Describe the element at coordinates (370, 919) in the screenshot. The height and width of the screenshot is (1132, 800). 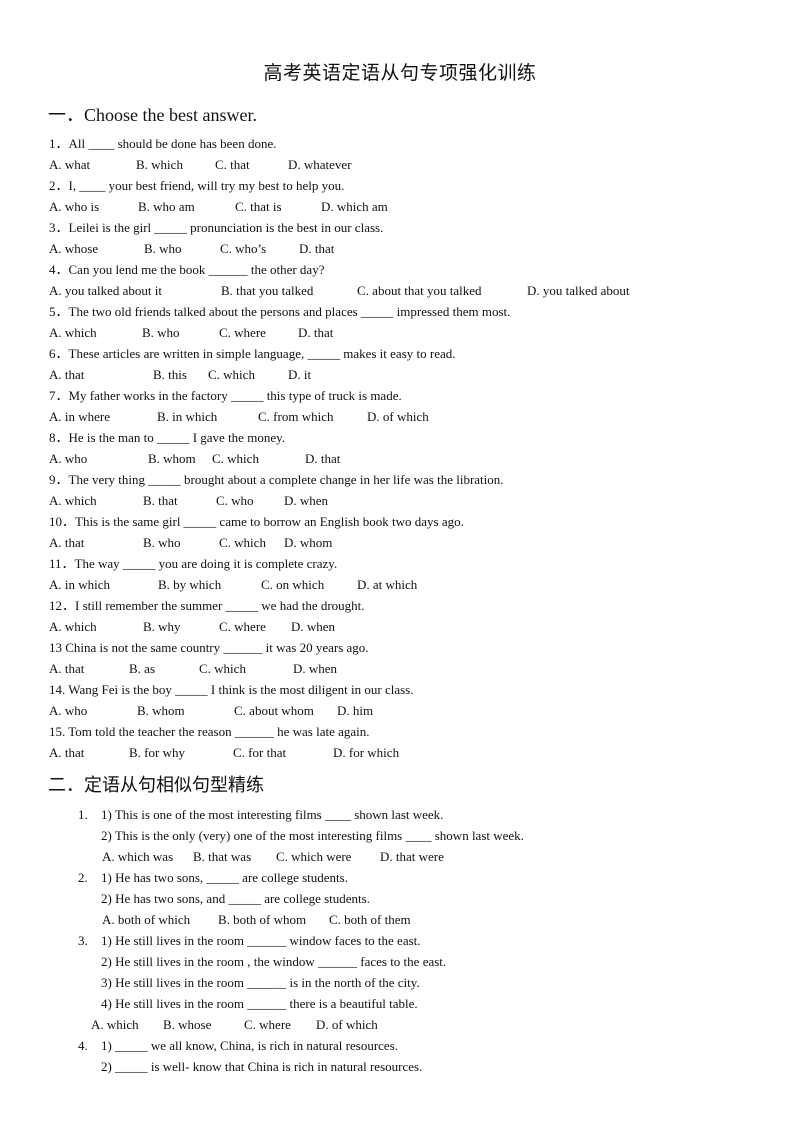
I see `answer-option: C. both of them` at that location.